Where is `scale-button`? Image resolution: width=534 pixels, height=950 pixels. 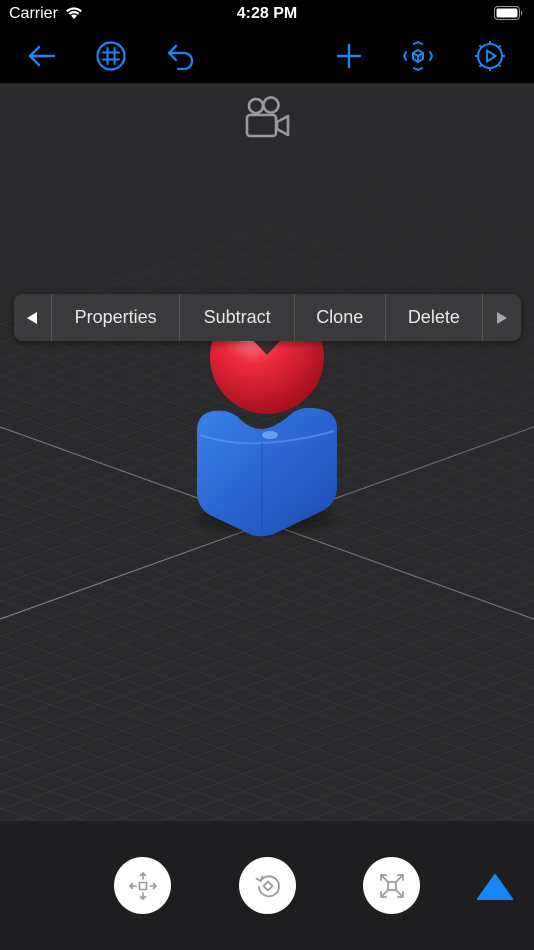 scale-button is located at coordinates (391, 885).